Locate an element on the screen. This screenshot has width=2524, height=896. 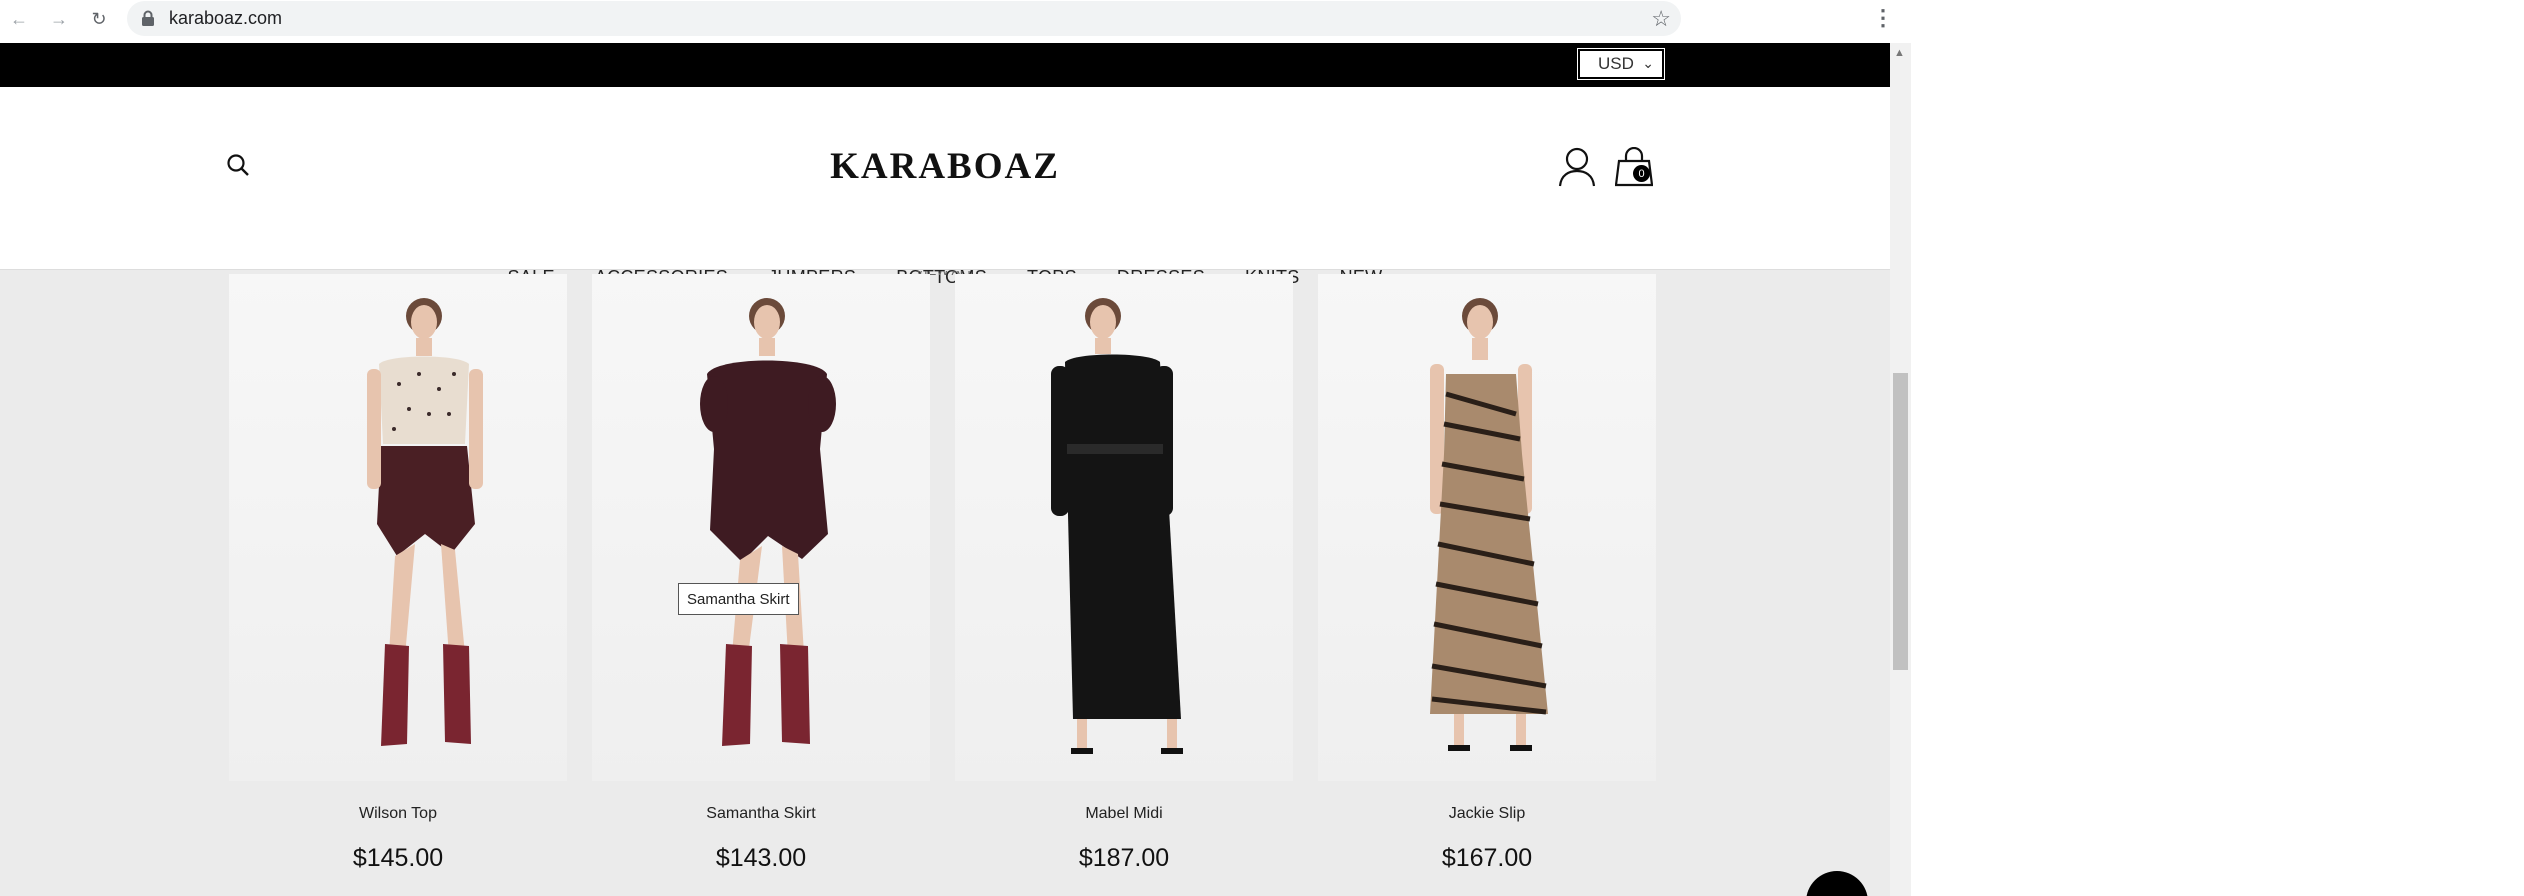
address-bar: karaboaz.com ☆ is located at coordinates (904, 18).